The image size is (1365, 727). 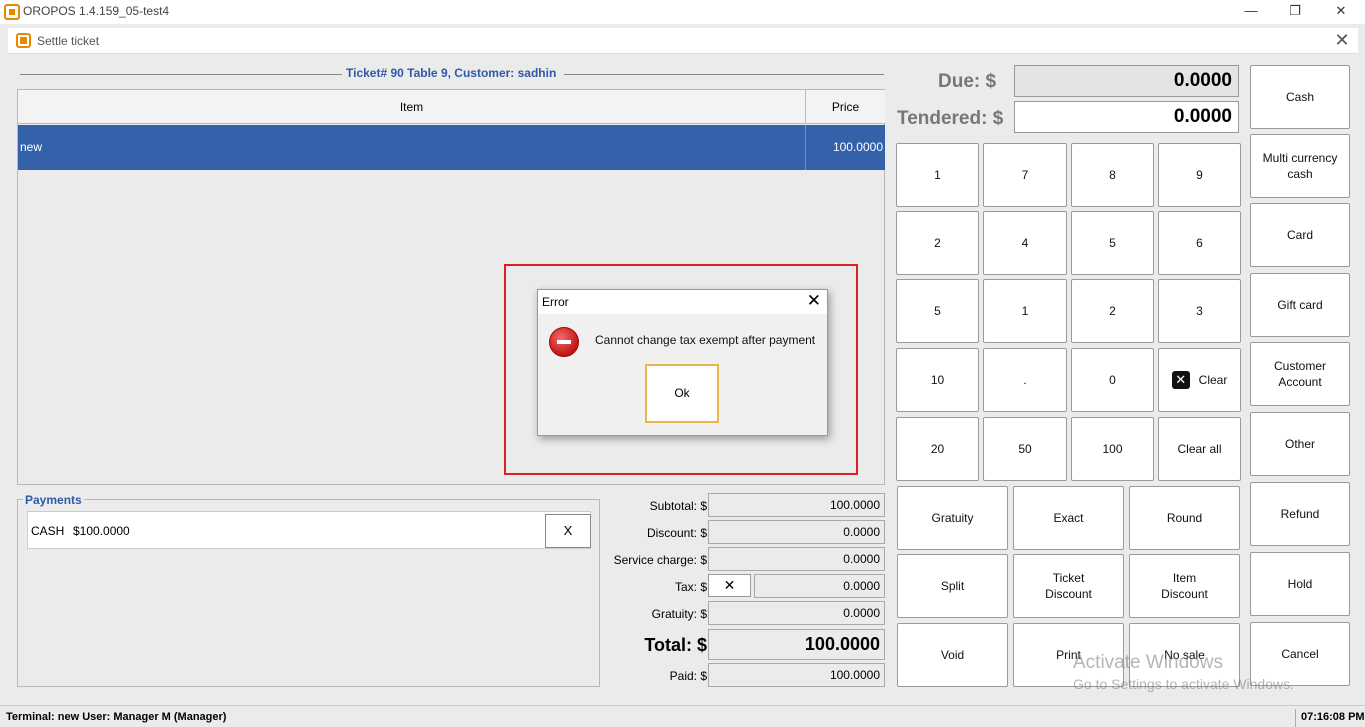 What do you see at coordinates (796, 505) in the screenshot?
I see `subtotal-field: 100.0000` at bounding box center [796, 505].